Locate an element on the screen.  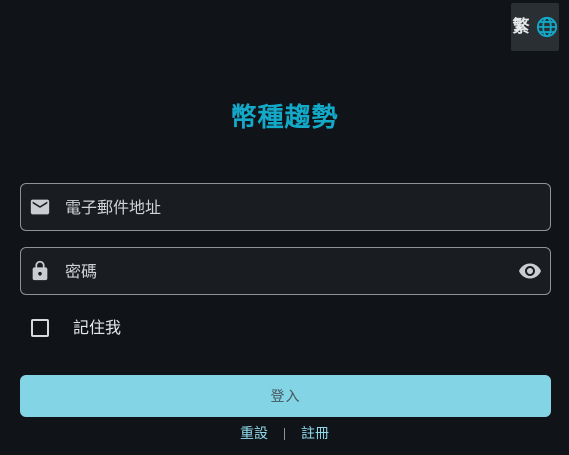
password-input is located at coordinates (284, 271).